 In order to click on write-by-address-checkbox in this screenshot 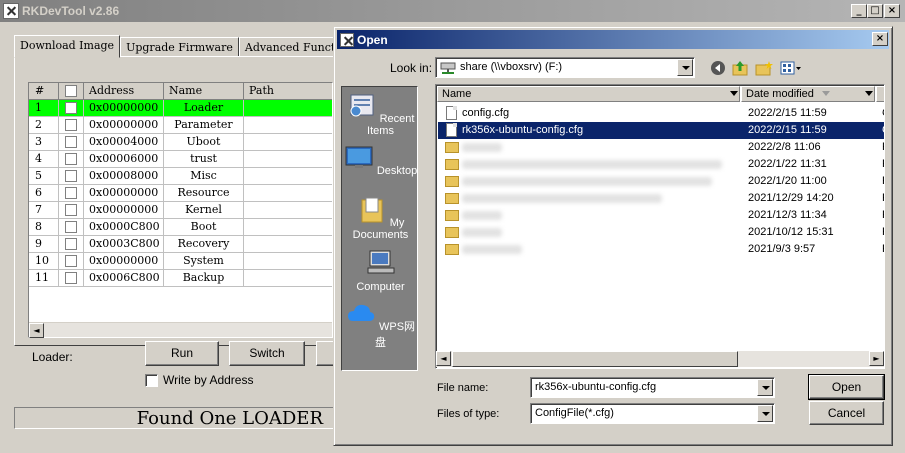, I will do `click(151, 380)`.